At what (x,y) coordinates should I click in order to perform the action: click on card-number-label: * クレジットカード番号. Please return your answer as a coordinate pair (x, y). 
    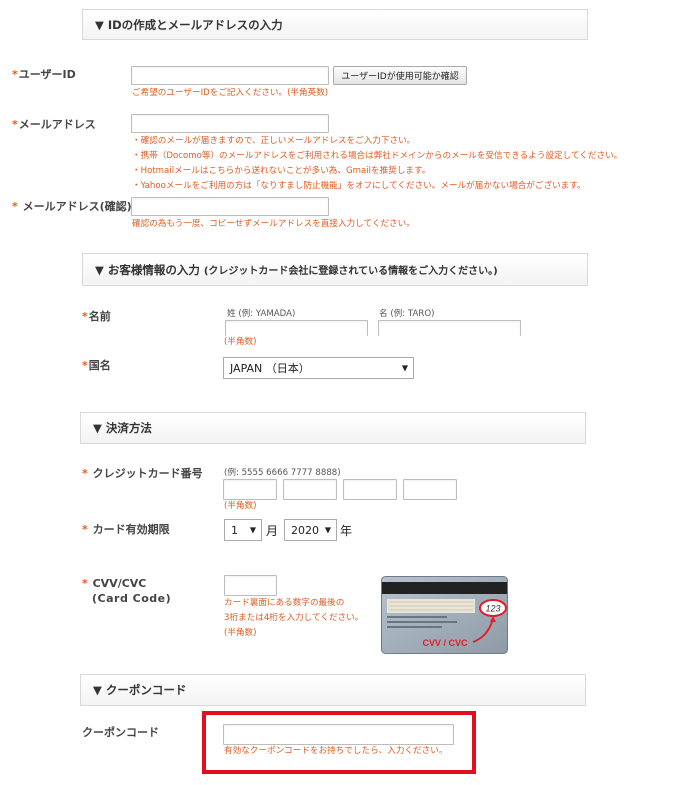
    Looking at the image, I should click on (142, 473).